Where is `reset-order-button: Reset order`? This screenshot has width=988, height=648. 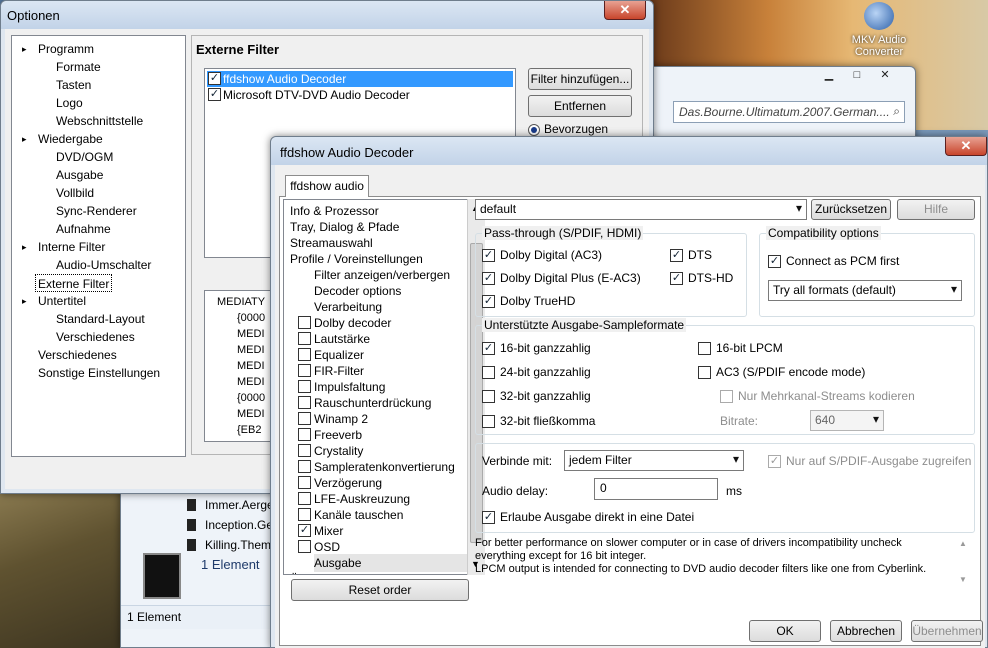
reset-order-button: Reset order is located at coordinates (380, 590).